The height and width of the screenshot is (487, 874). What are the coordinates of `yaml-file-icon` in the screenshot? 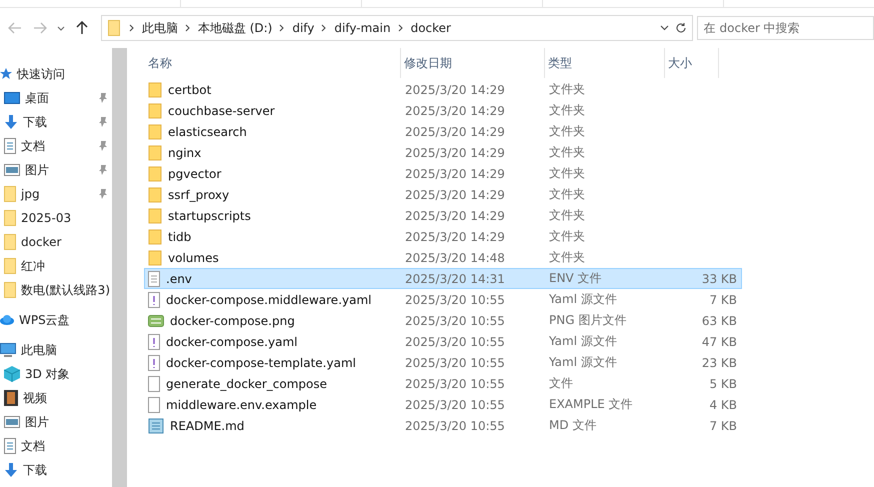 It's located at (154, 300).